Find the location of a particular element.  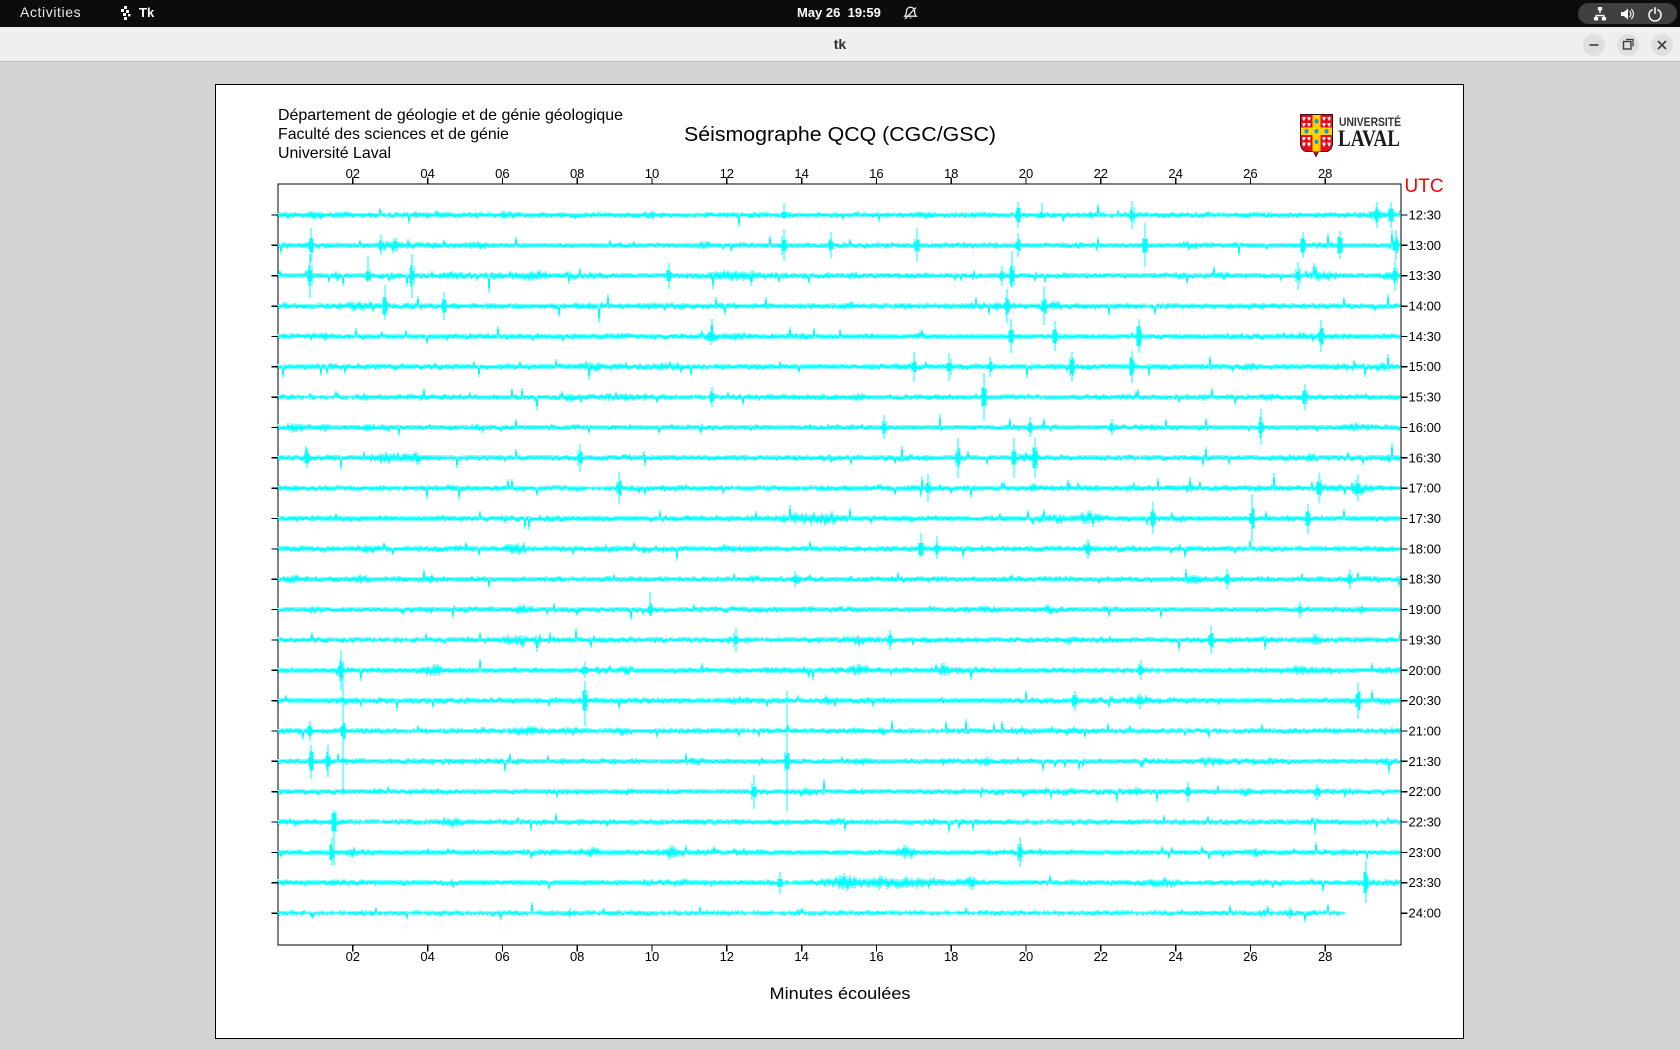

svg-text: 18:30 is located at coordinates (1425, 579).